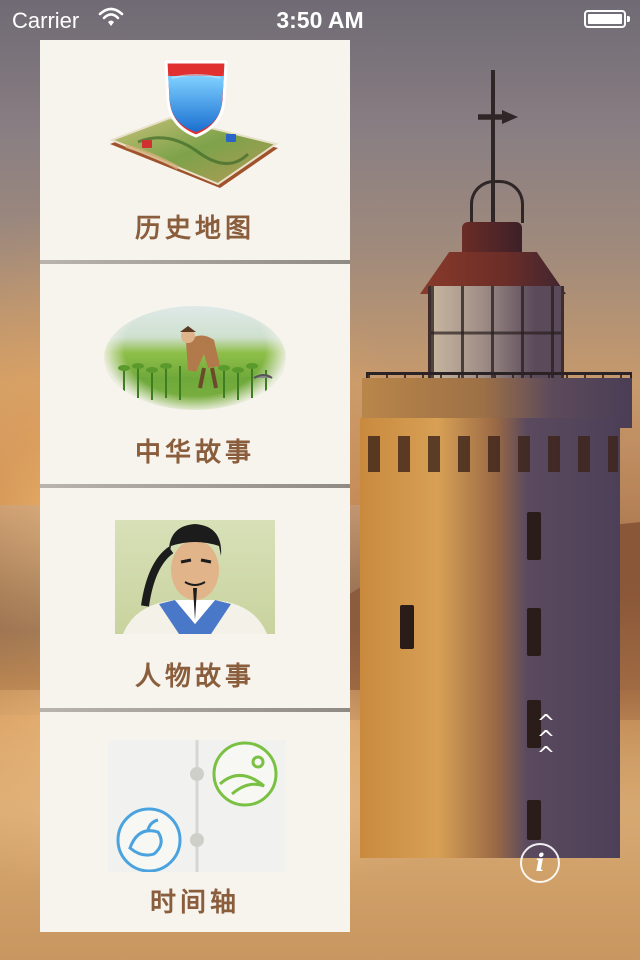 This screenshot has width=640, height=960. Describe the element at coordinates (194, 229) in the screenshot. I see `menu-item-label: 历史地图` at that location.